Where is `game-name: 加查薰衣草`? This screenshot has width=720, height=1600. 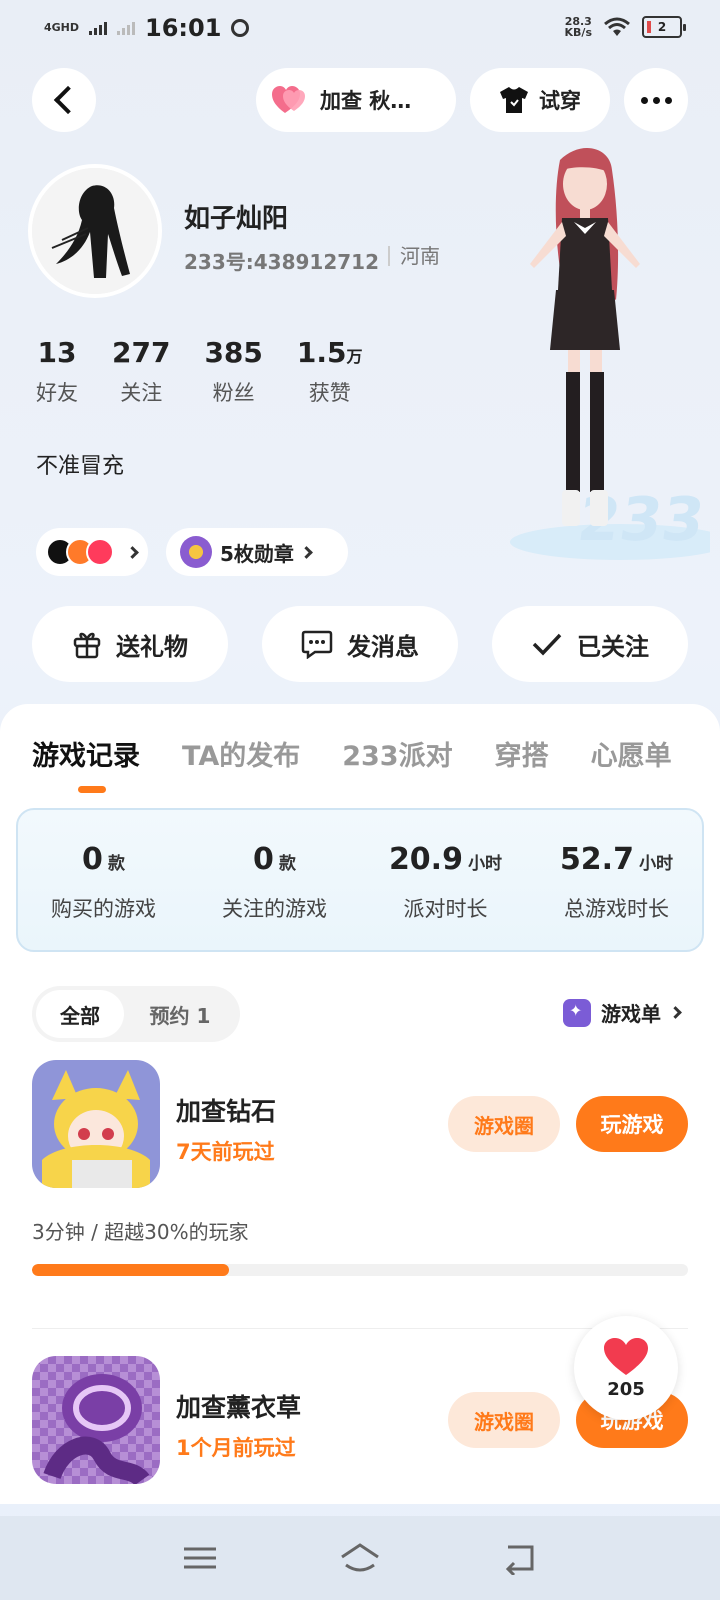
game-name: 加查薰衣草 is located at coordinates (239, 1407).